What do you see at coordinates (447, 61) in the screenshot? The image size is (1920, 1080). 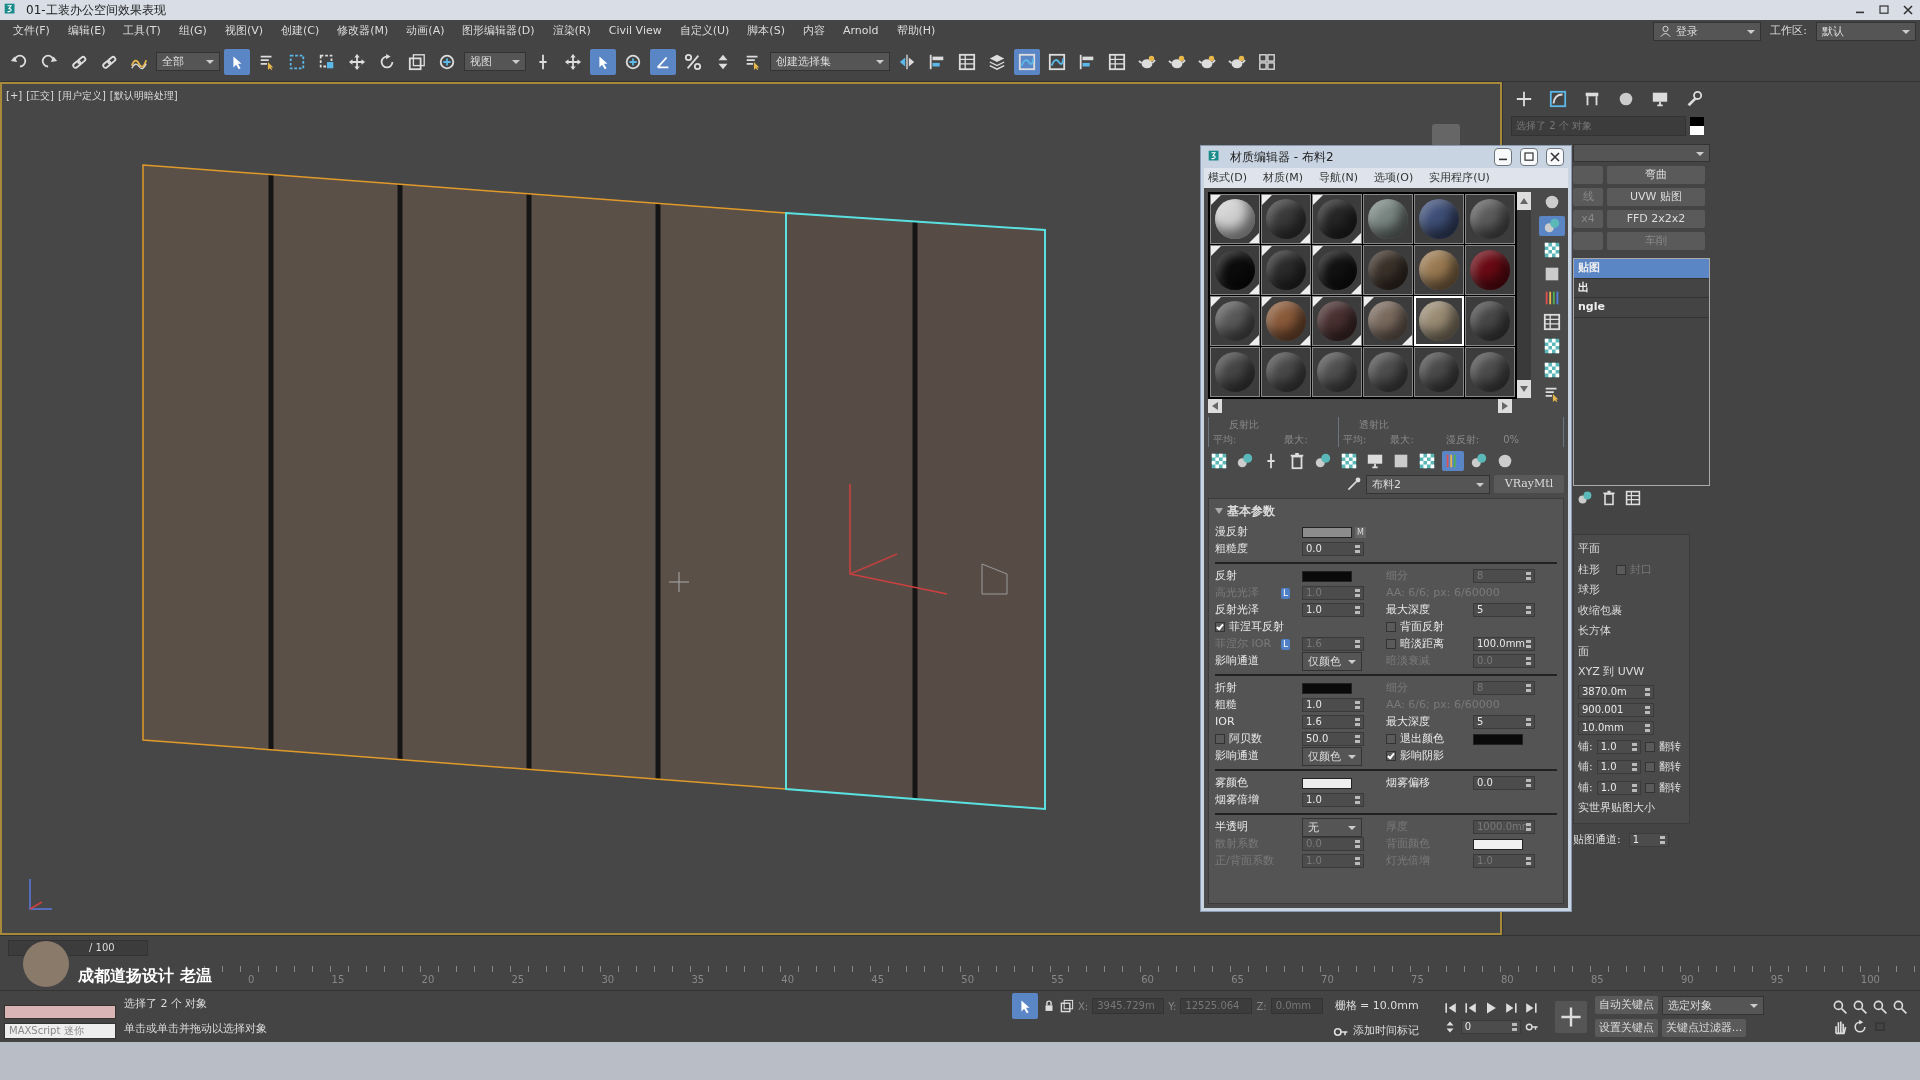 I see `snap-icon` at bounding box center [447, 61].